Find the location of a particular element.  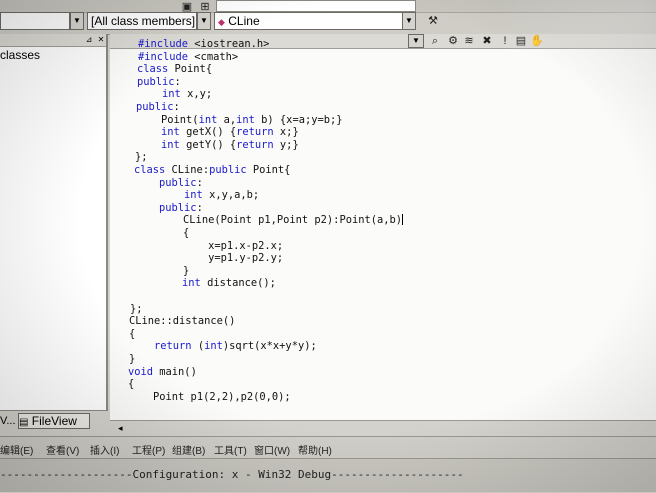

compile-icon-2: ≋ is located at coordinates (469, 41).